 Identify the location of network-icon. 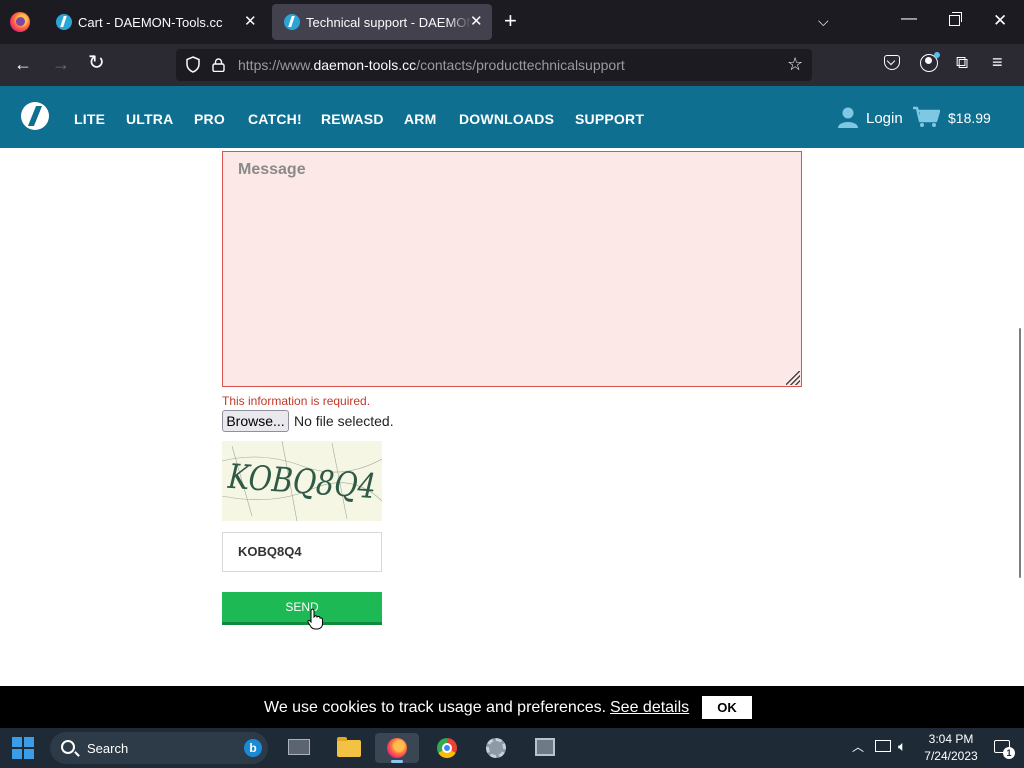
(883, 746).